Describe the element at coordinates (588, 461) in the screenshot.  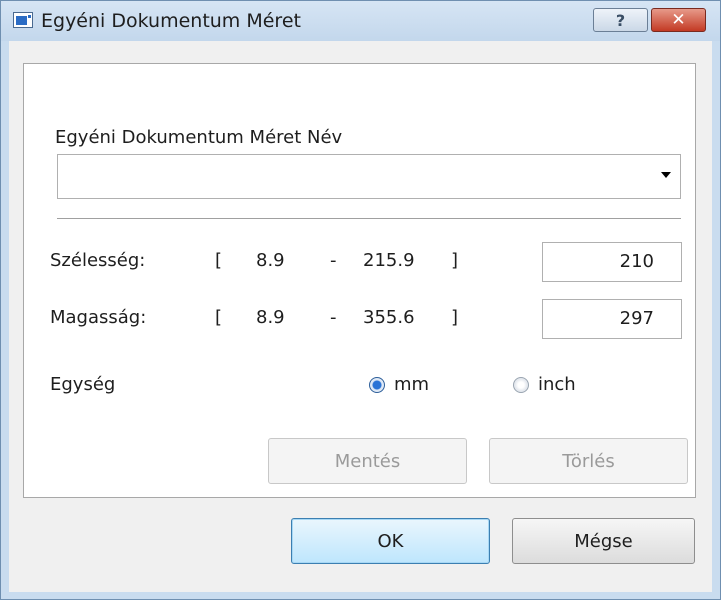
I see `delete-button: Törlés` at that location.